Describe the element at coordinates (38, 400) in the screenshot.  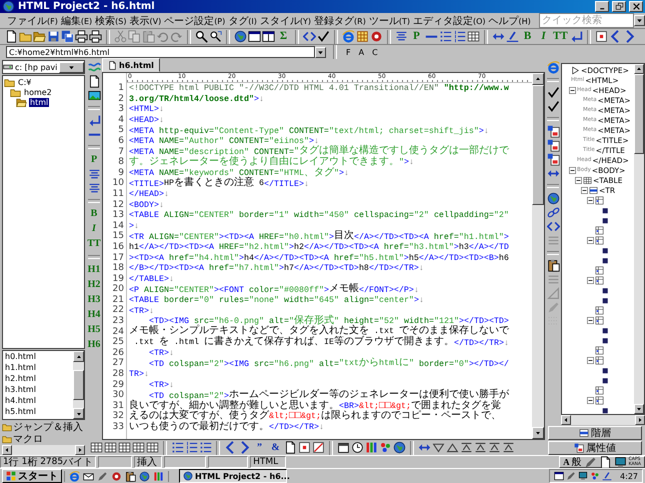
I see `file-item: h4.html` at that location.